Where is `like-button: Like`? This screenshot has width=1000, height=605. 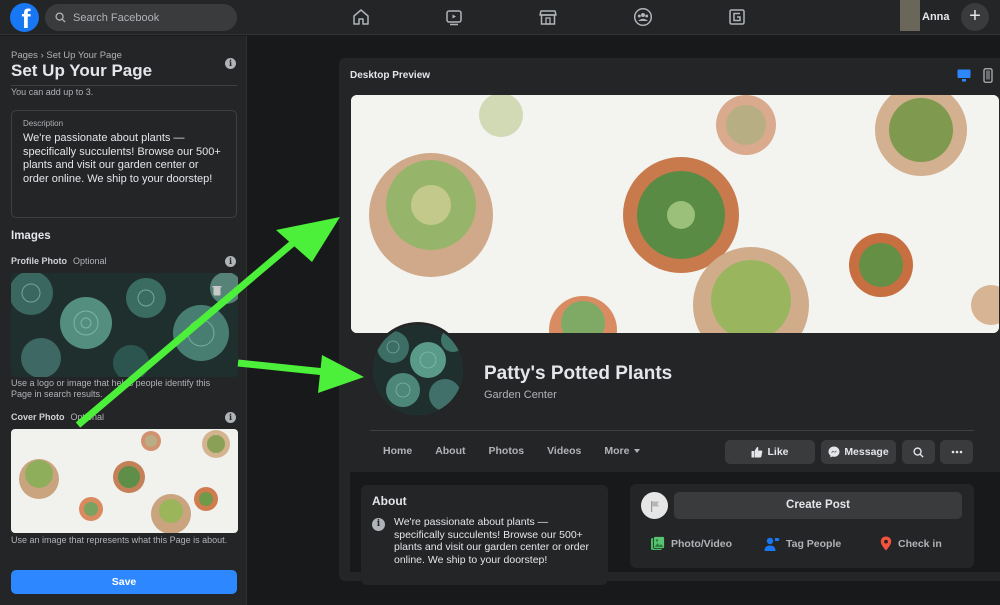
like-button: Like is located at coordinates (770, 452).